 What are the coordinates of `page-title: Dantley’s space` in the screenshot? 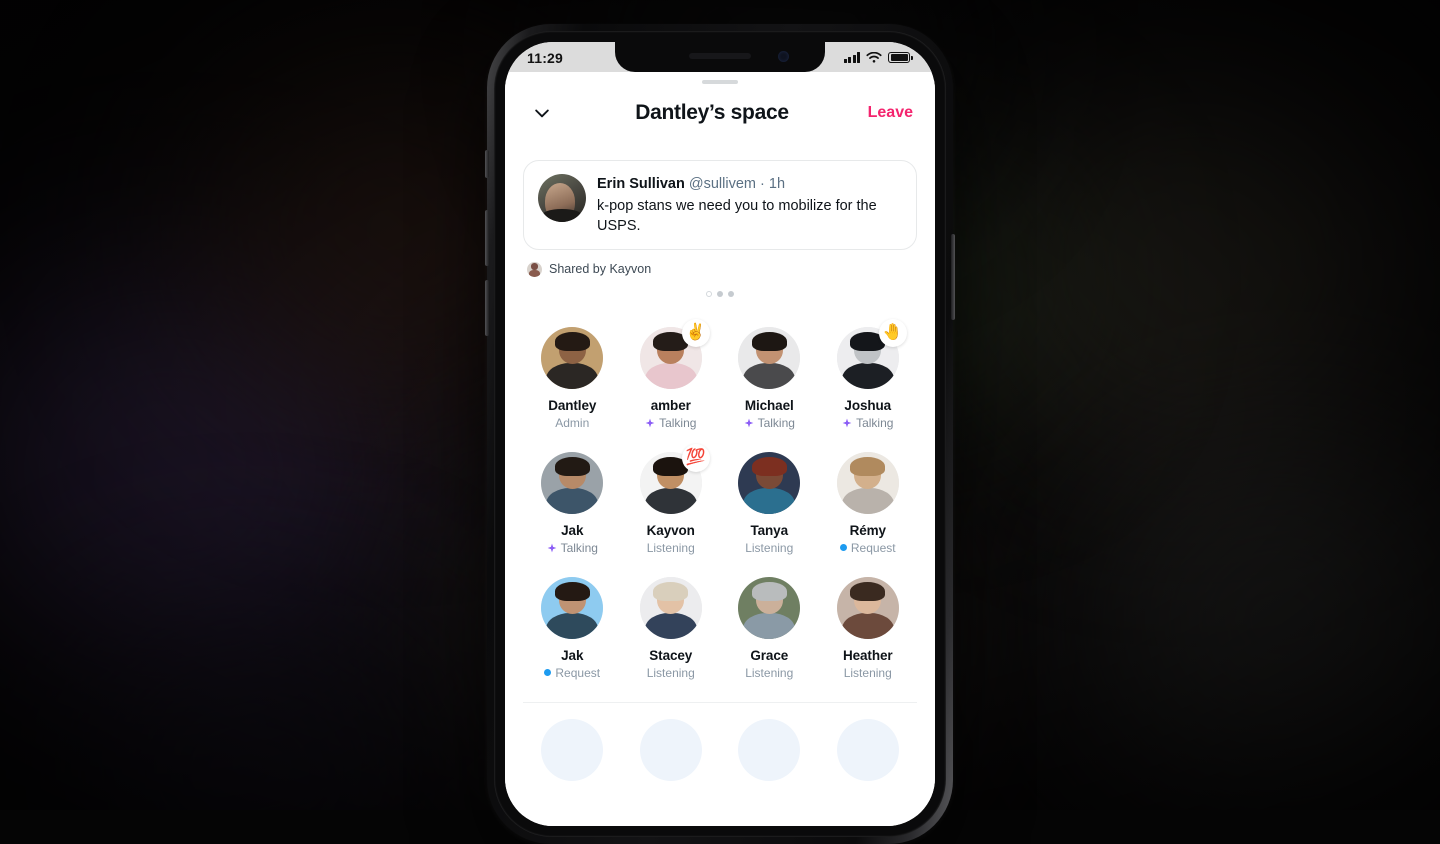 It's located at (712, 113).